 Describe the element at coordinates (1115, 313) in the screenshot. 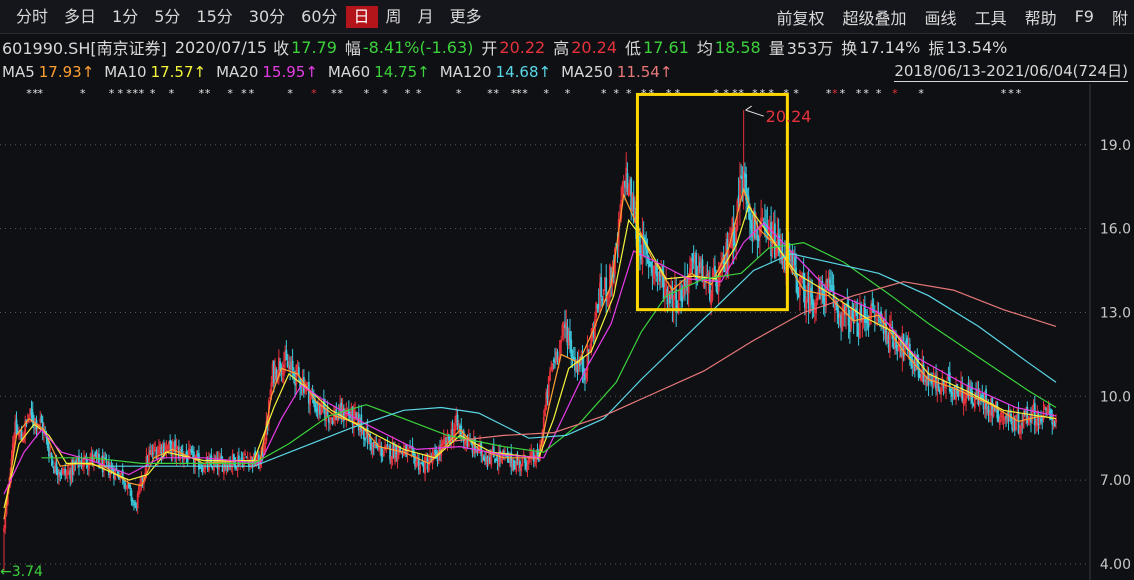

I see `y-tick-label: 13.0` at that location.